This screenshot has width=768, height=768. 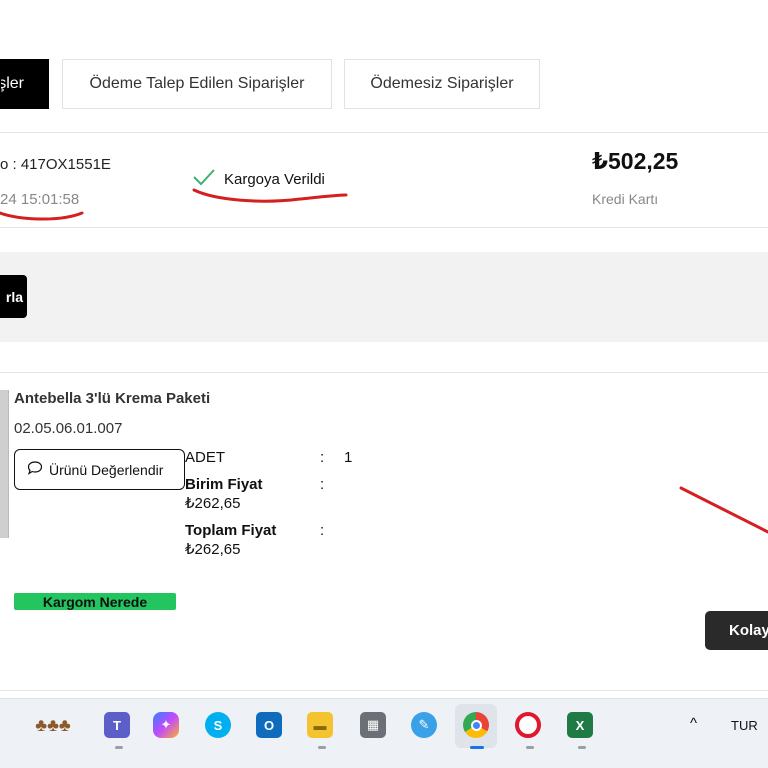 What do you see at coordinates (95, 601) in the screenshot?
I see `track-shipment-button: Kargom Nerede` at bounding box center [95, 601].